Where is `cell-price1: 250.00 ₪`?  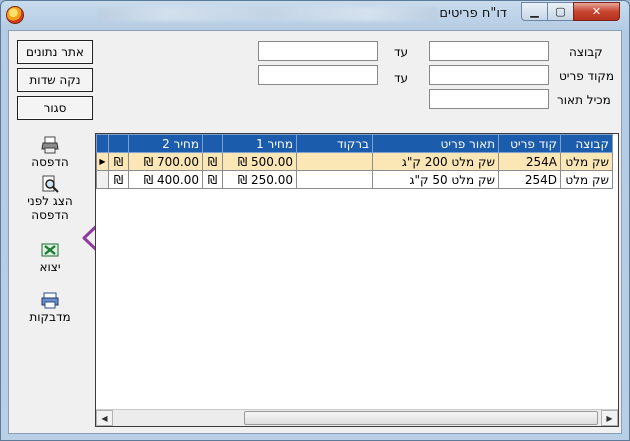
cell-price1: 250.00 ₪ is located at coordinates (259, 179).